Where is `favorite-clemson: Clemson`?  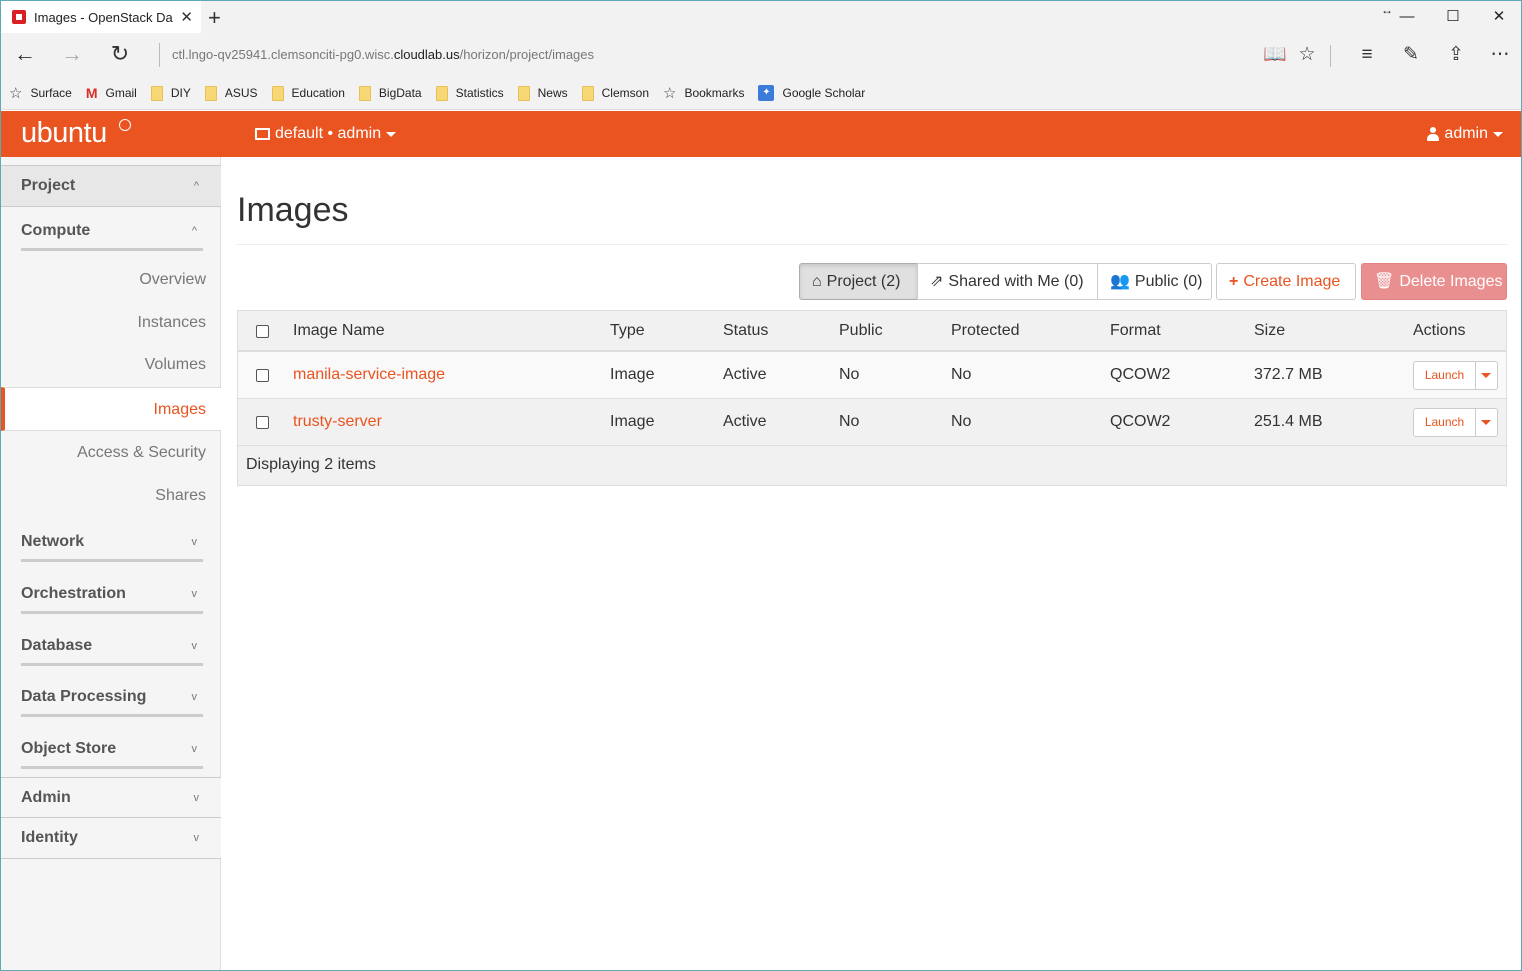 favorite-clemson: Clemson is located at coordinates (615, 93).